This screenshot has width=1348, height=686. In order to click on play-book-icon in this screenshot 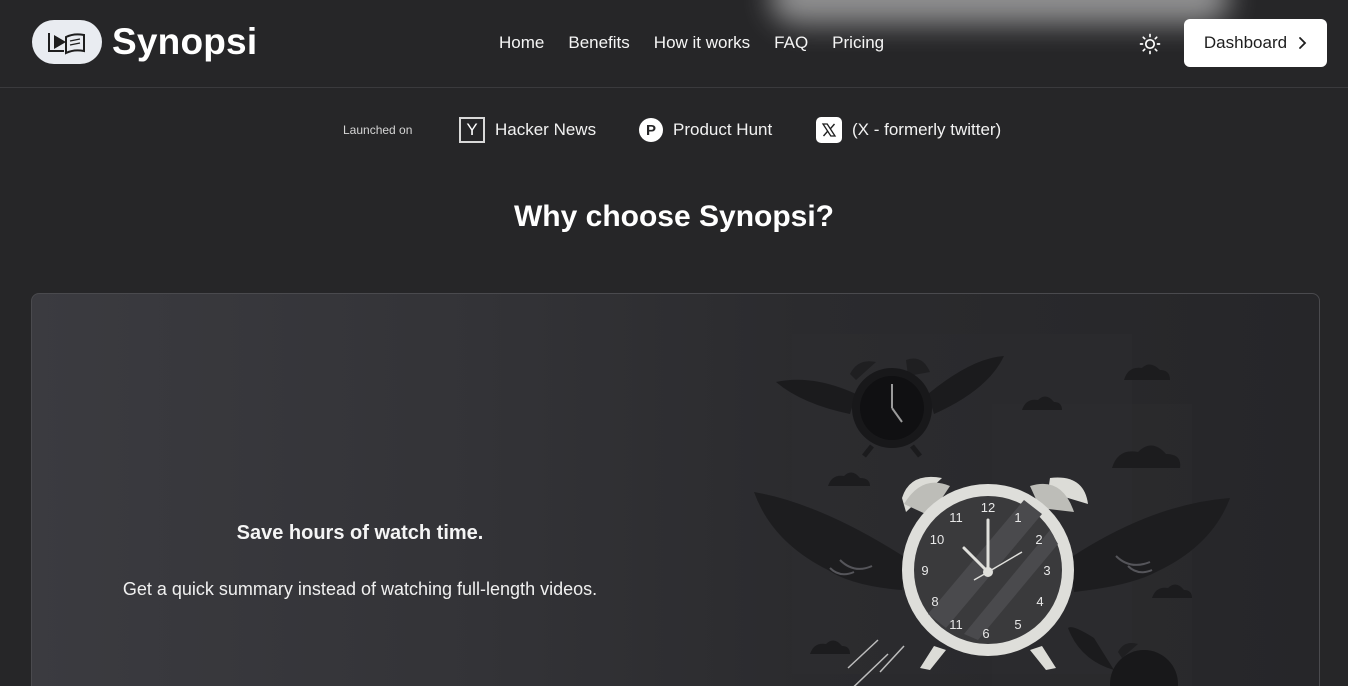, I will do `click(67, 42)`.